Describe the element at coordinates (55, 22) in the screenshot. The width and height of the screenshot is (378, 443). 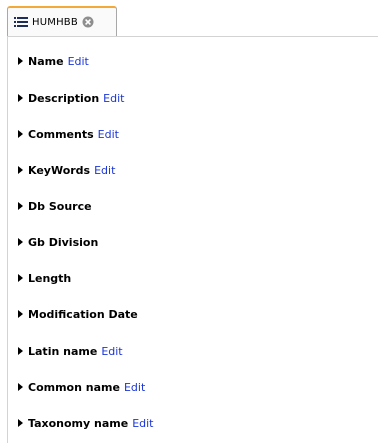
I see `tab-label: HUMHBB` at that location.